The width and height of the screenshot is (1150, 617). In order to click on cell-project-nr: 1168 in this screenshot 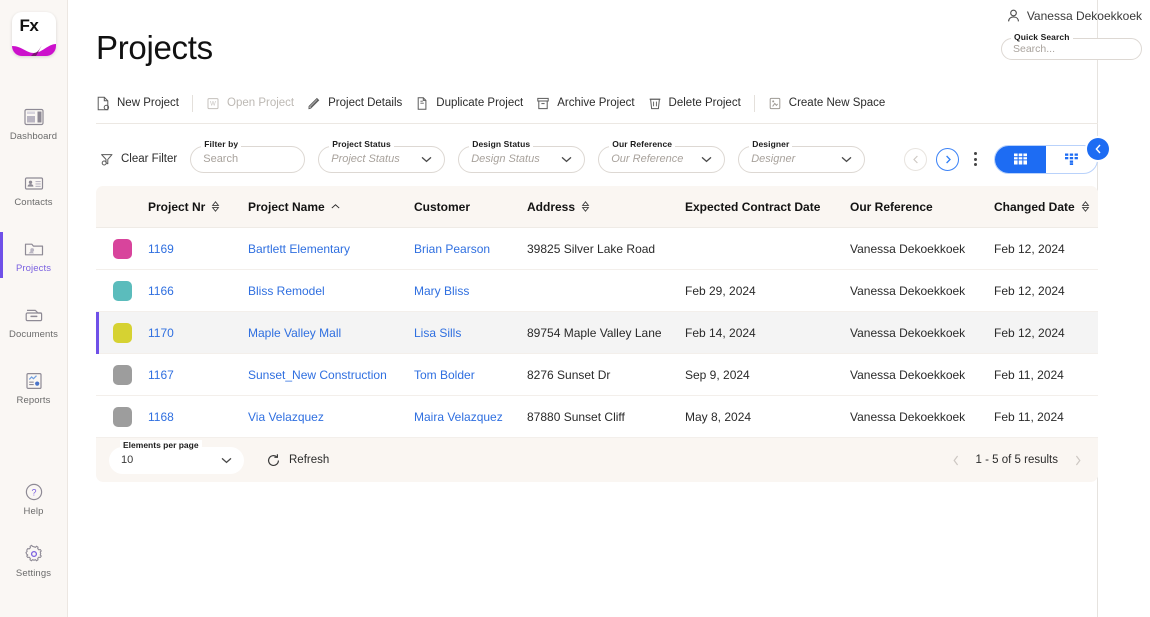, I will do `click(198, 417)`.